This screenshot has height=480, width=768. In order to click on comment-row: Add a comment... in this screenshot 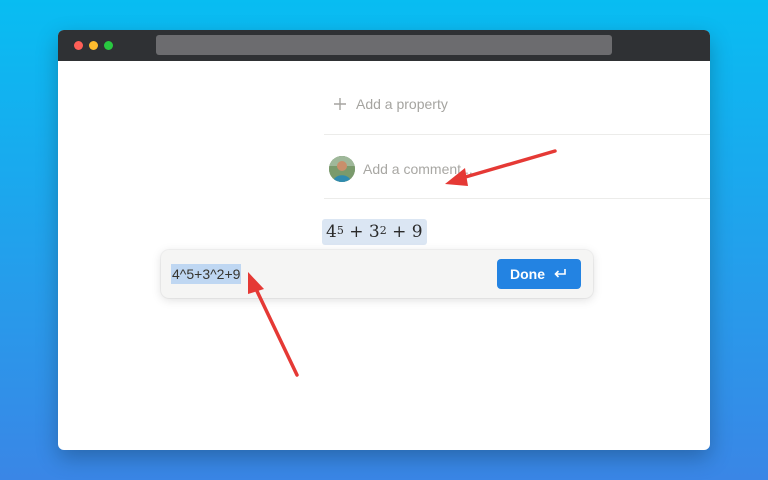, I will do `click(401, 169)`.